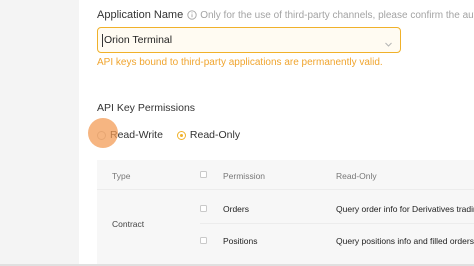 The width and height of the screenshot is (474, 266). What do you see at coordinates (285, 175) in the screenshot?
I see `table-header-row: Type Permission Read-Only` at bounding box center [285, 175].